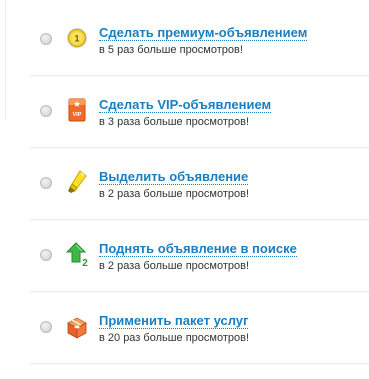 The width and height of the screenshot is (369, 379). Describe the element at coordinates (174, 321) in the screenshot. I see `package-option-link: Применить пакет услуг` at that location.